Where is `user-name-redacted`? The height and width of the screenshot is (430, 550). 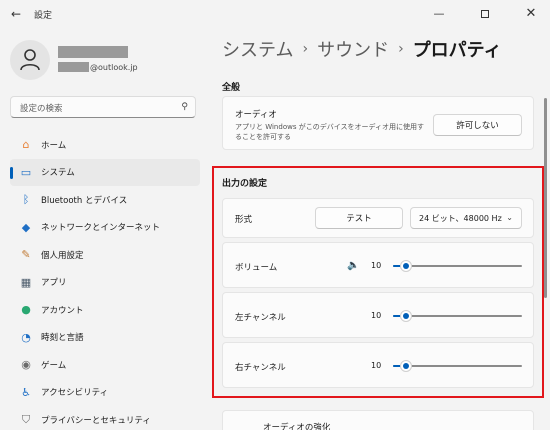 user-name-redacted is located at coordinates (93, 52).